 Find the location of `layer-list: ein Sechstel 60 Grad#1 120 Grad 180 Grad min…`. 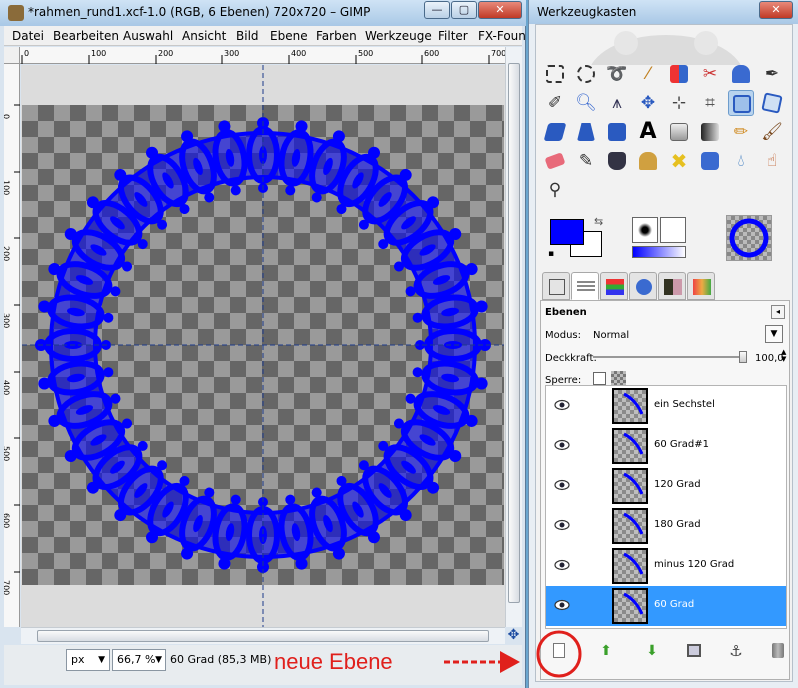

layer-list: ein Sechstel 60 Grad#1 120 Grad 180 Grad min… is located at coordinates (666, 507).